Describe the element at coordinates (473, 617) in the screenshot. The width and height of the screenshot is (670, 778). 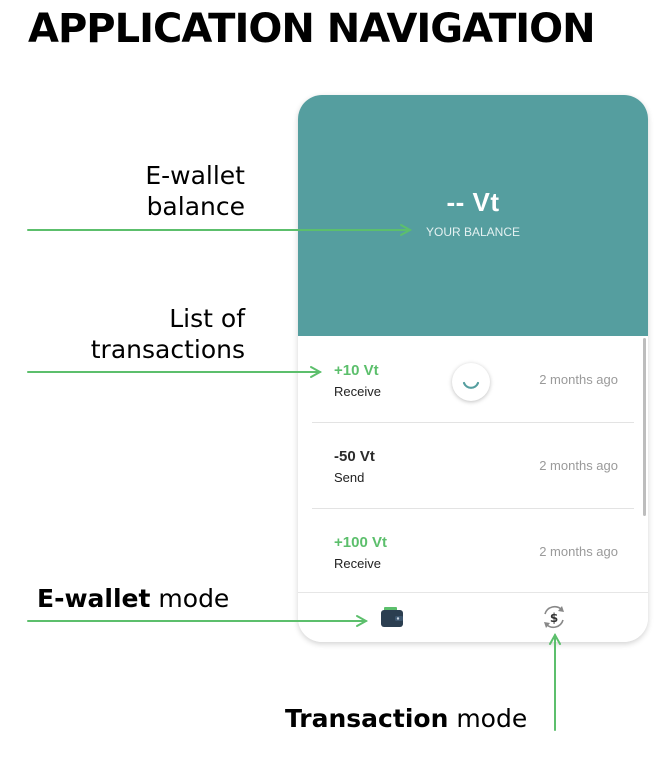
I see `bottom-tab-bar: $` at that location.